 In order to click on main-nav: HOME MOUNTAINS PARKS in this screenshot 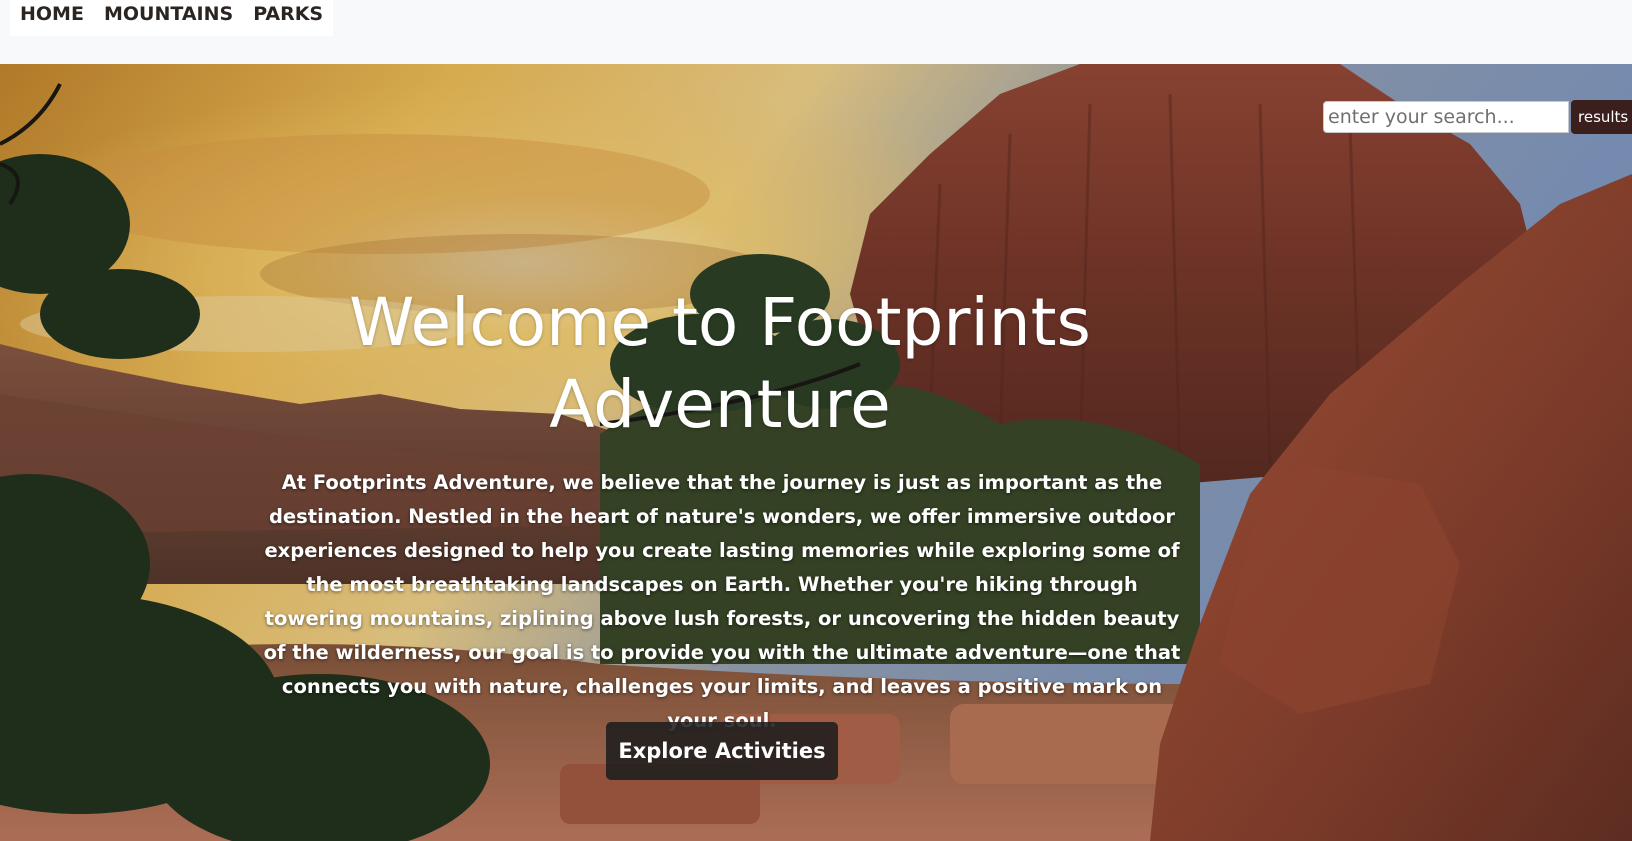, I will do `click(172, 18)`.